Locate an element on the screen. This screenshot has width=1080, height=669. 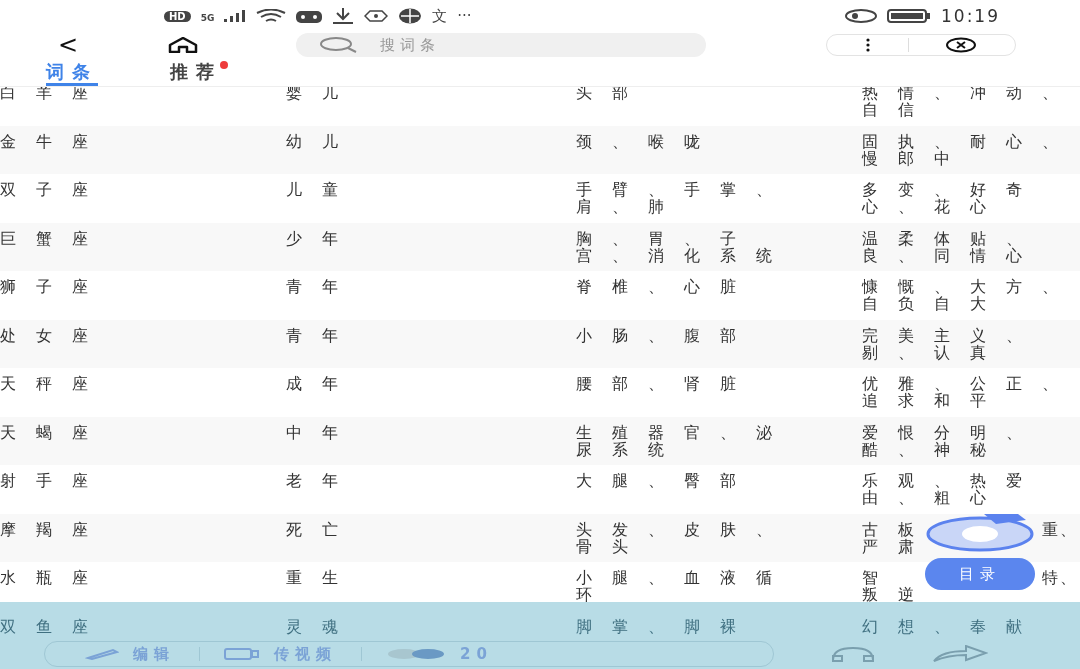
wifi-icon is located at coordinates (271, 16).